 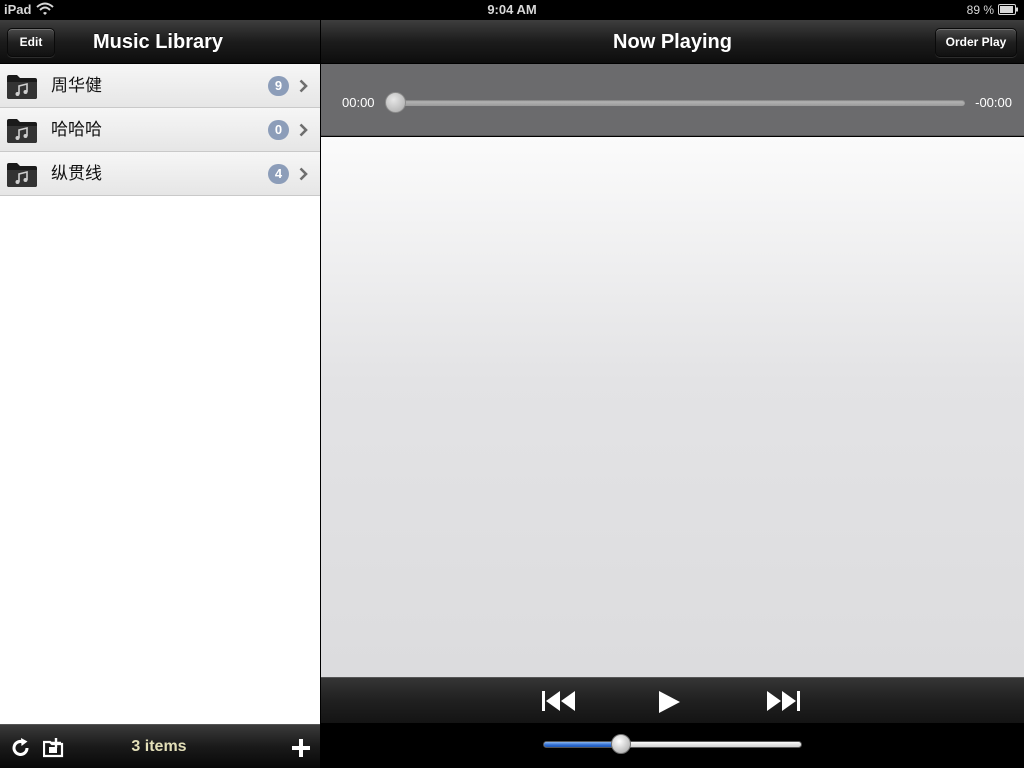 I want to click on progress-track, so click(x=677, y=103).